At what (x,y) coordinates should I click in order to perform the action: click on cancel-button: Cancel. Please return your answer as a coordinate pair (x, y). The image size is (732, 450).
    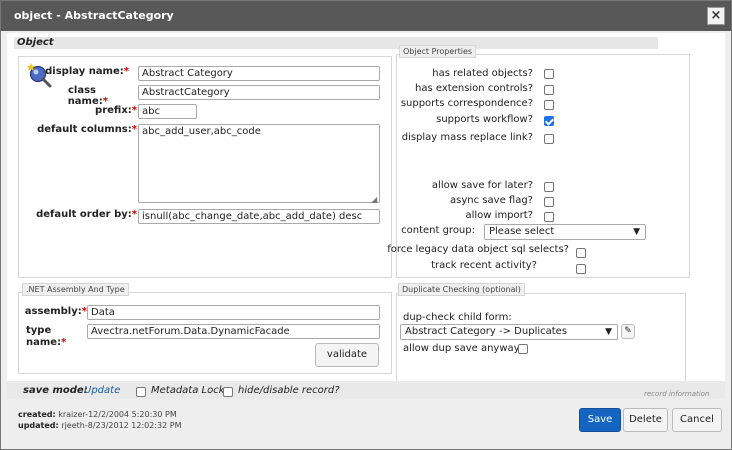
    Looking at the image, I should click on (697, 420).